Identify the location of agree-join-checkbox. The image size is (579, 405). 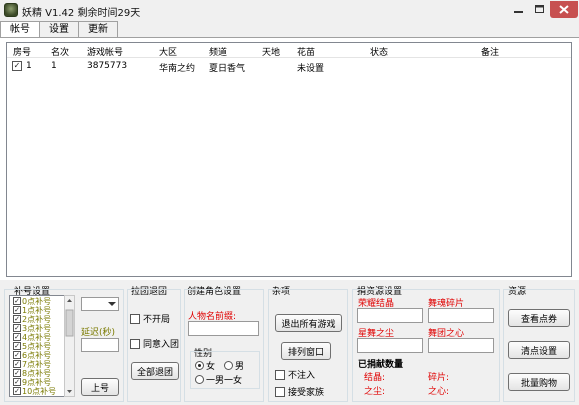
(135, 343).